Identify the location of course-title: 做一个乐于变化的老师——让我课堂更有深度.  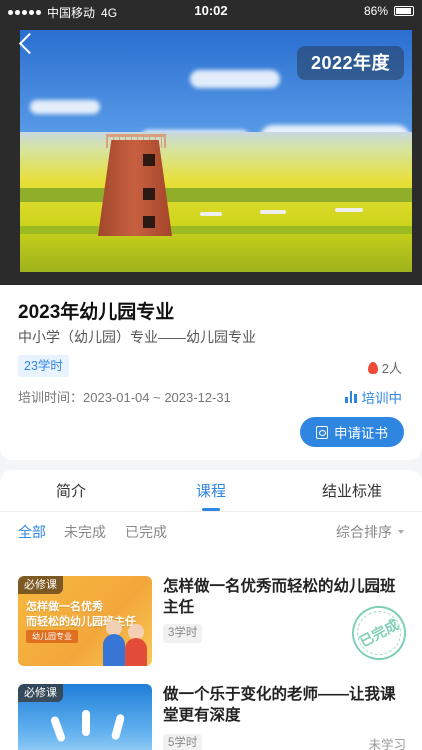
(279, 705).